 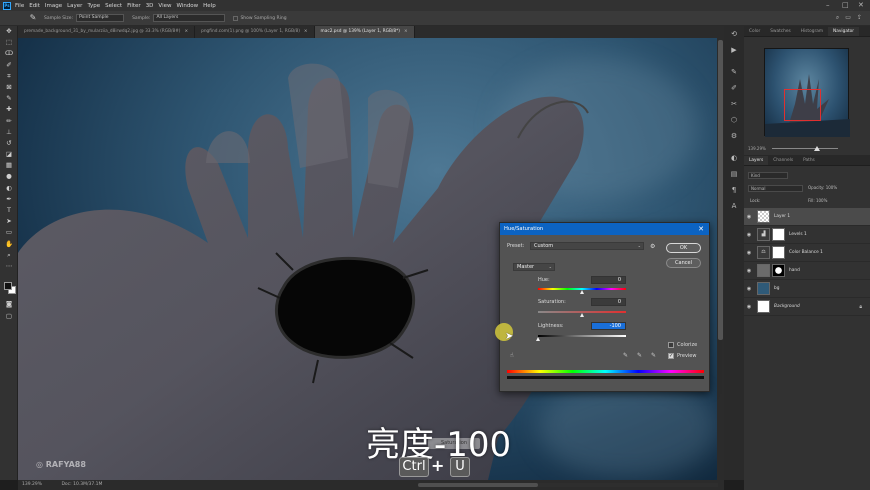 I want to click on layer-filter-select: Kind, so click(x=768, y=175).